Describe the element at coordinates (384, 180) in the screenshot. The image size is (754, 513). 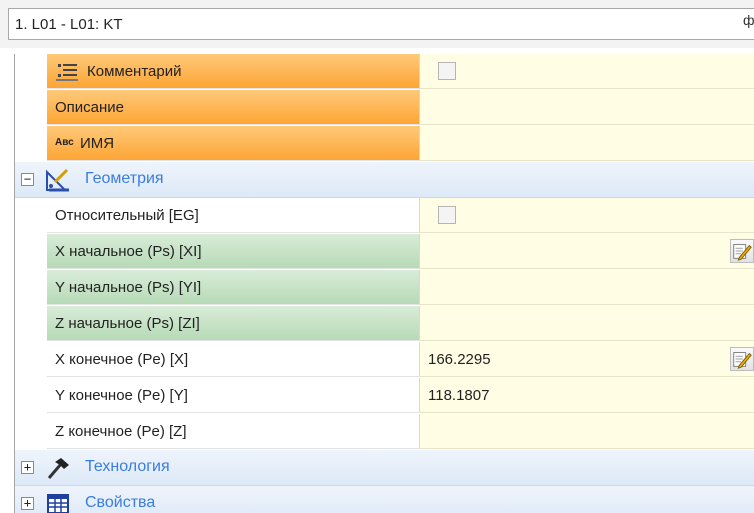
I see `category-geometry: − Геометрия` at that location.